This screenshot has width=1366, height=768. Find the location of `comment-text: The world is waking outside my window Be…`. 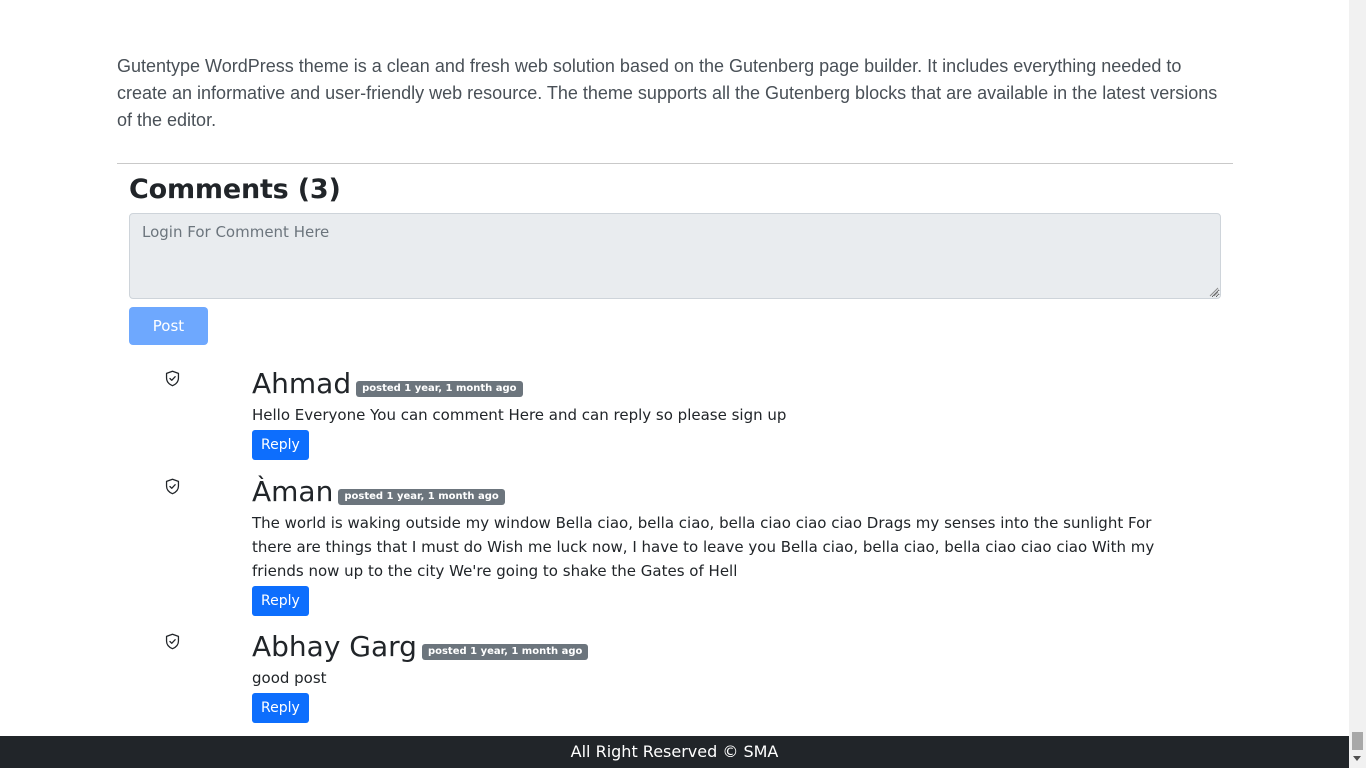

comment-text: The world is waking outside my window Be… is located at coordinates (703, 547).